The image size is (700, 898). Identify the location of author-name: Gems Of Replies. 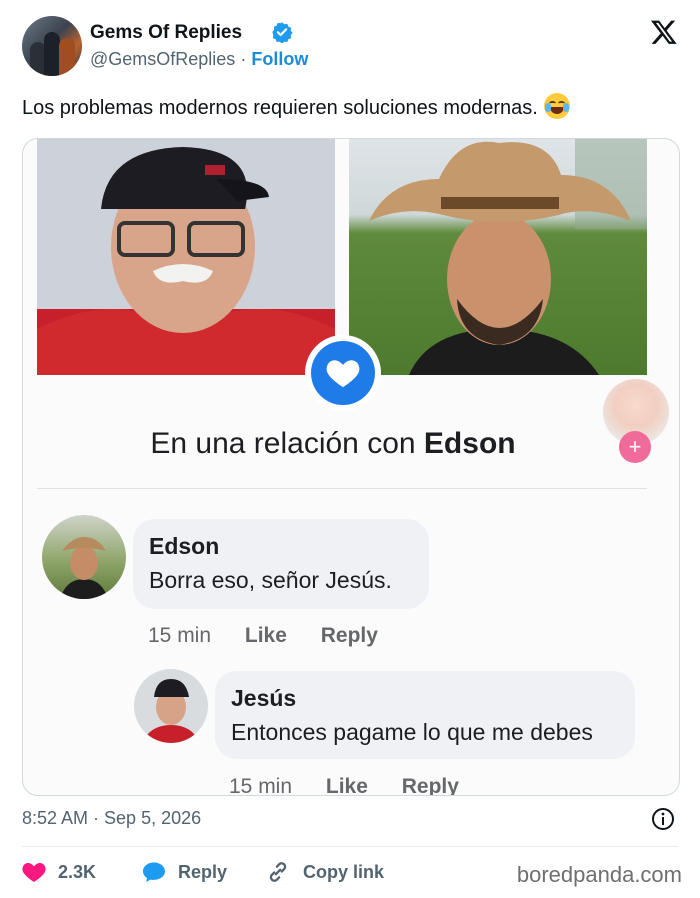
(166, 33).